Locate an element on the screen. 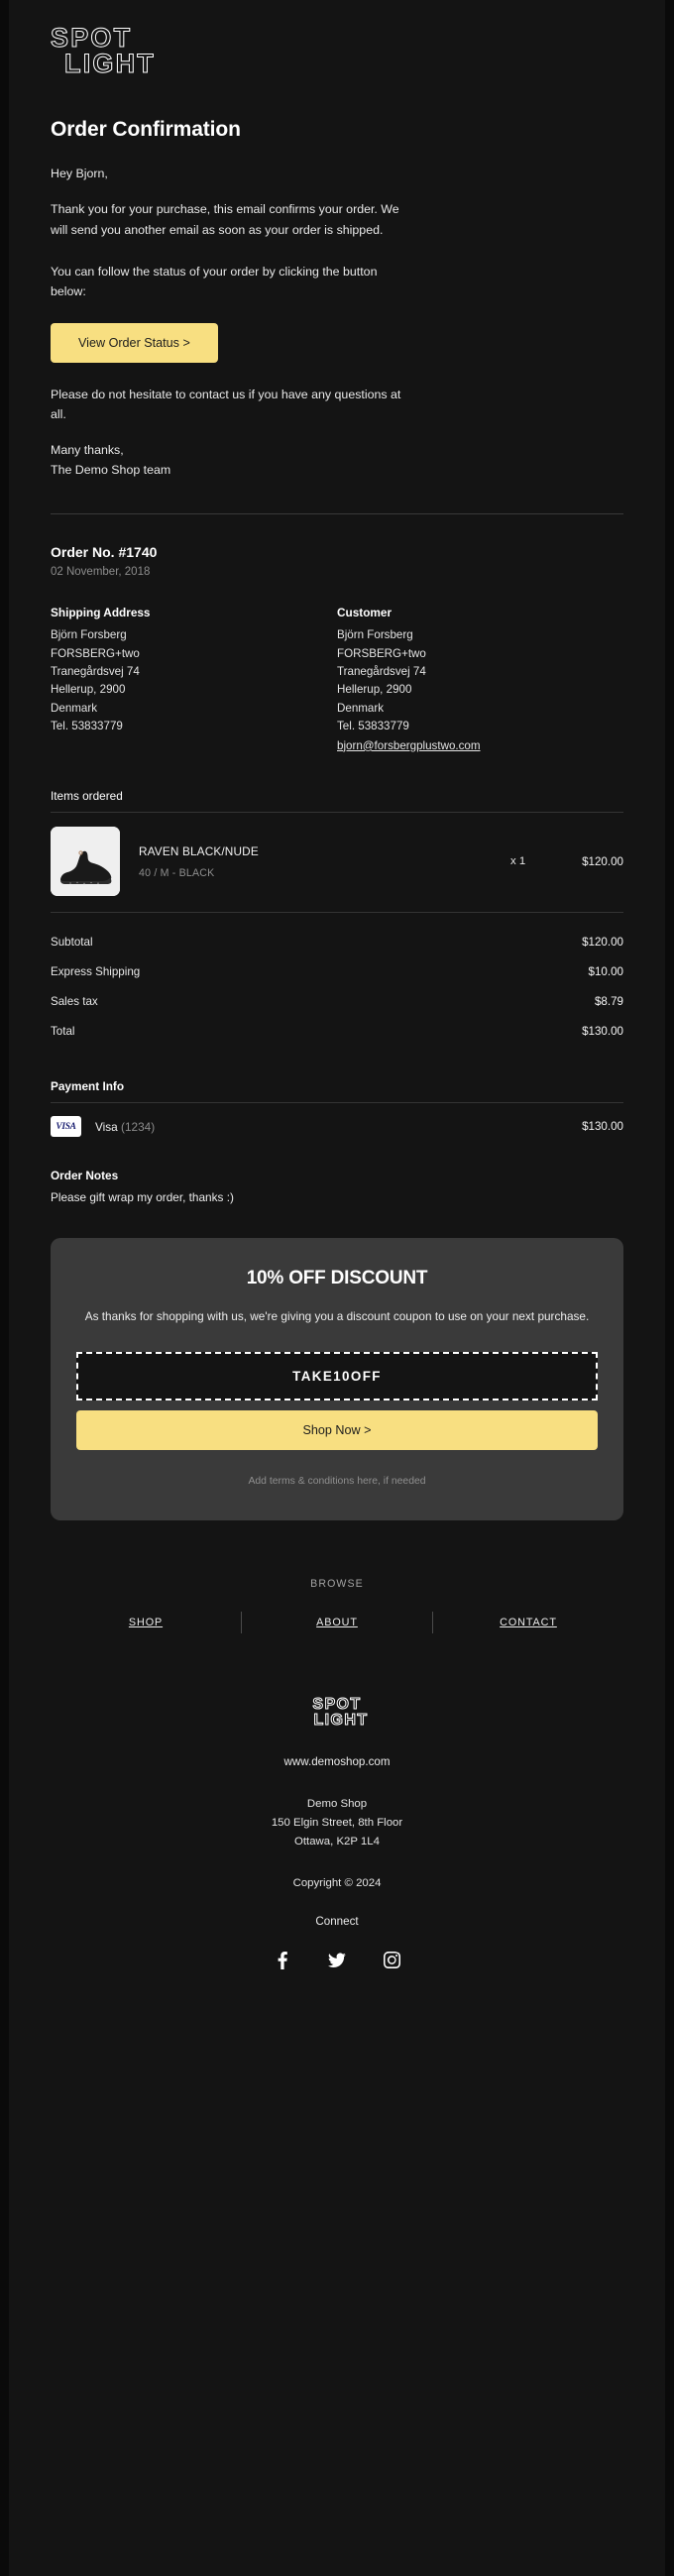 The height and width of the screenshot is (2576, 674). instagram-icon is located at coordinates (391, 1960).